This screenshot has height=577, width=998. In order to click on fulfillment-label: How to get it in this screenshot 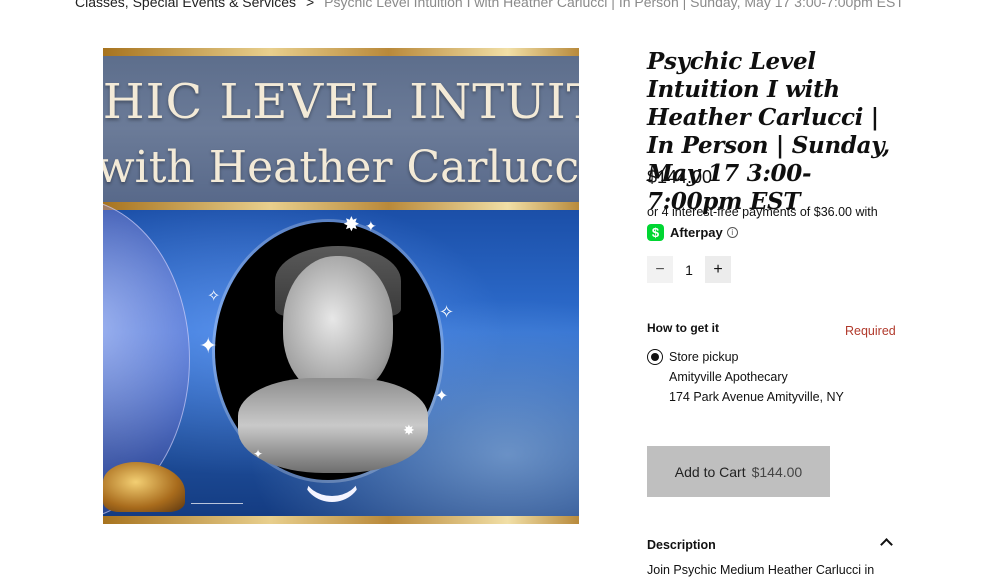, I will do `click(683, 328)`.